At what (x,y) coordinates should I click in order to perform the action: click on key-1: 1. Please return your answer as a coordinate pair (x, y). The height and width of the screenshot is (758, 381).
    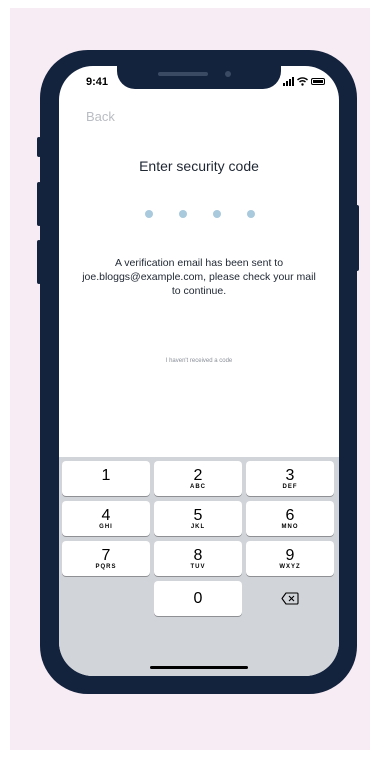
    Looking at the image, I should click on (106, 478).